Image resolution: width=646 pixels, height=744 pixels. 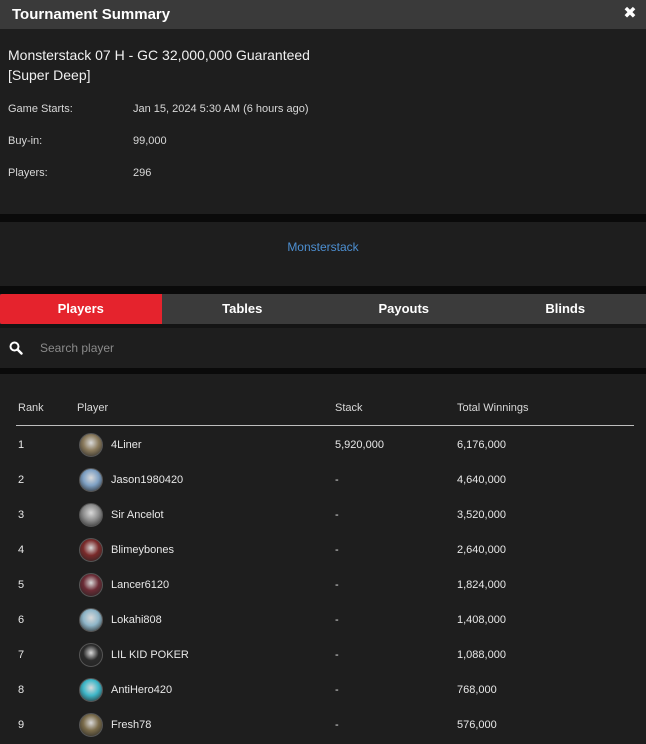 I want to click on header-winnings: Total Winnings, so click(x=493, y=408).